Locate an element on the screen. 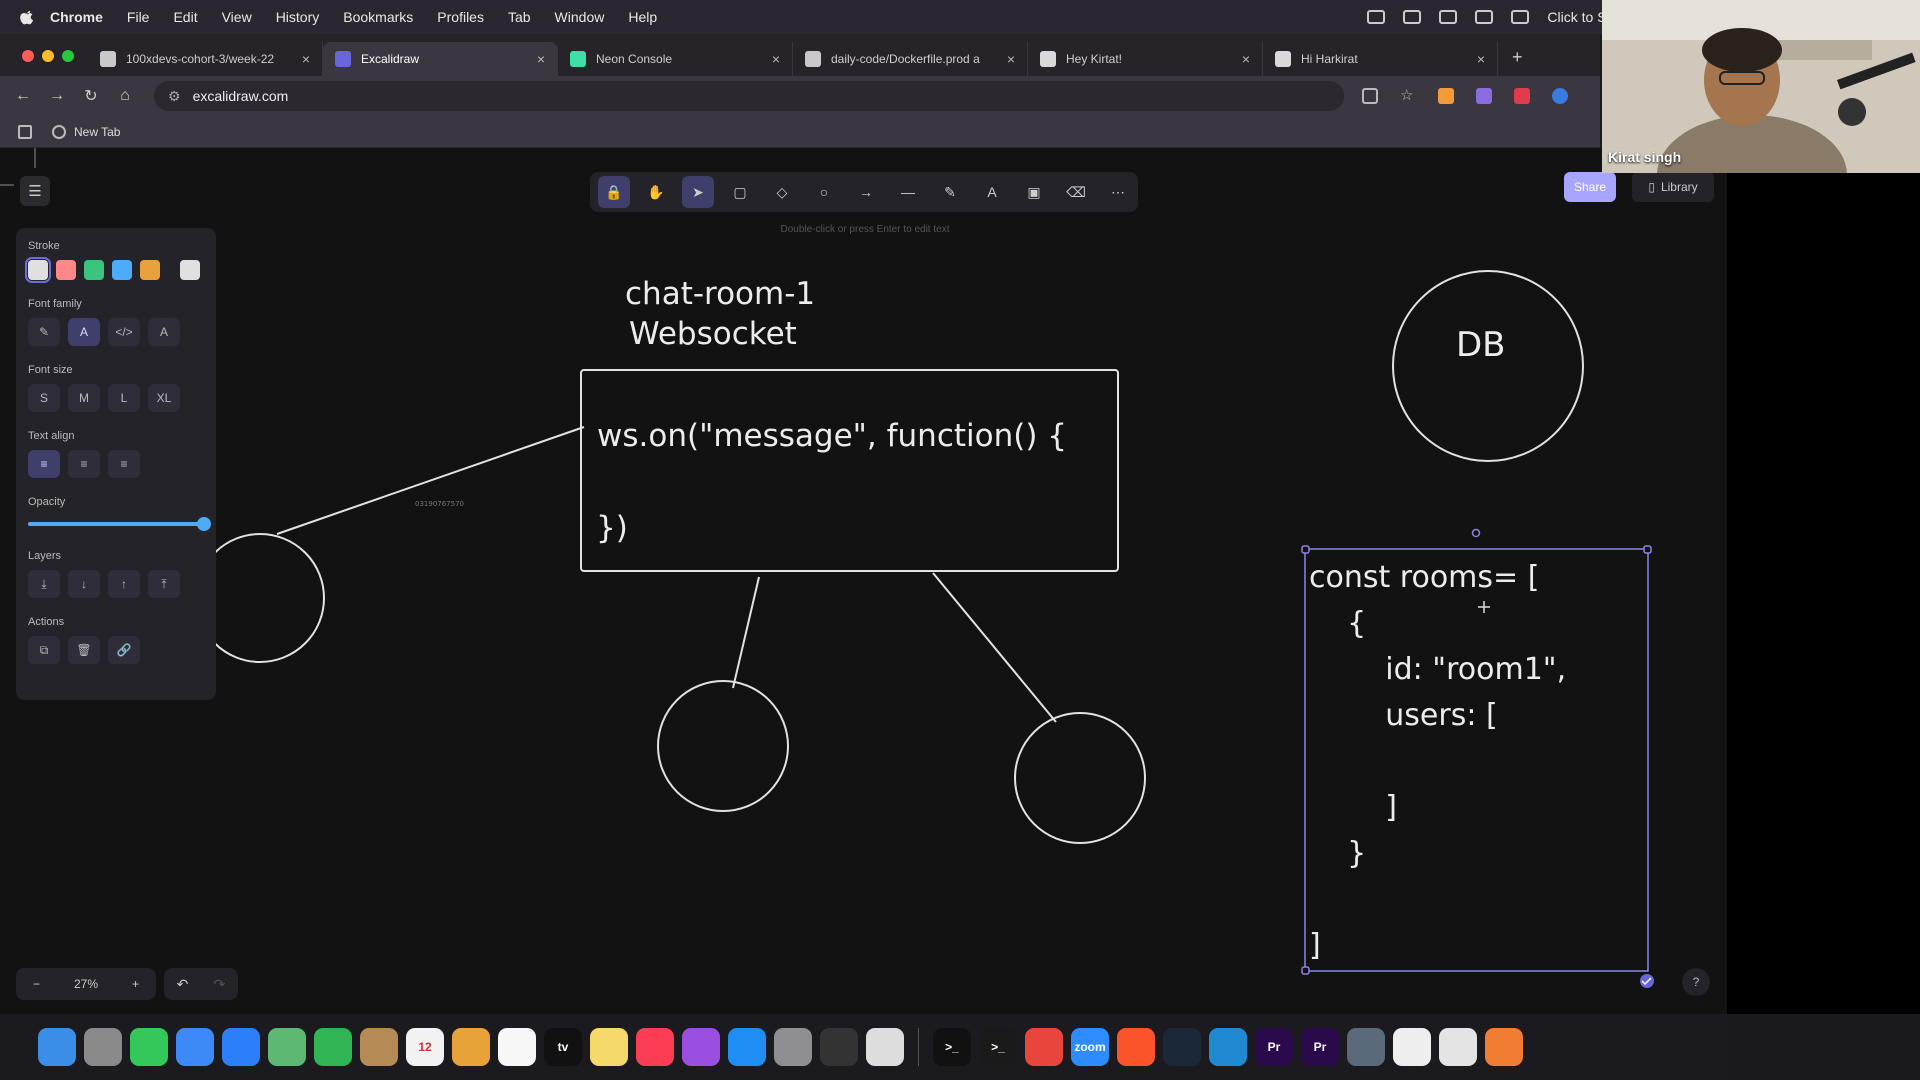 This screenshot has height=1080, width=1920. normal-font-icon: A is located at coordinates (84, 332).